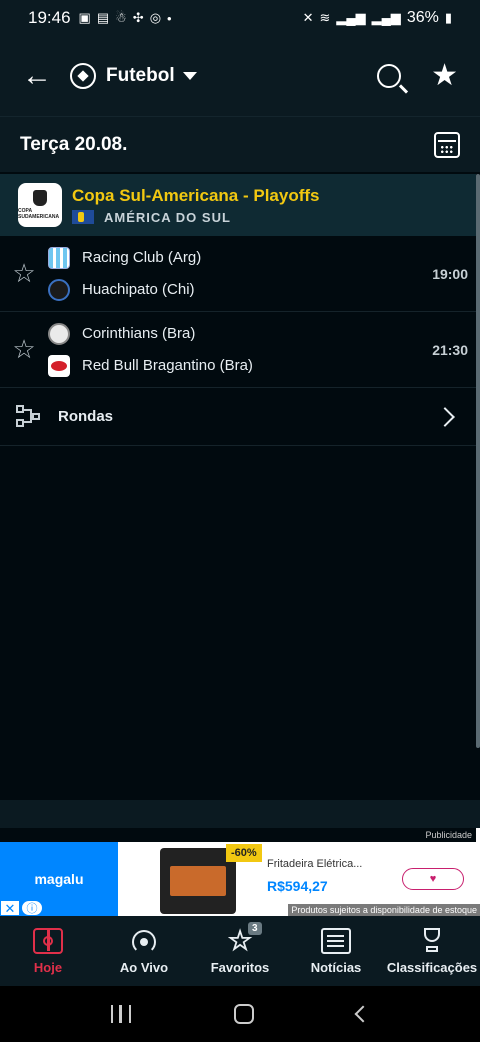  Describe the element at coordinates (103, 17) in the screenshot. I see `chat-icon: ▤` at that location.